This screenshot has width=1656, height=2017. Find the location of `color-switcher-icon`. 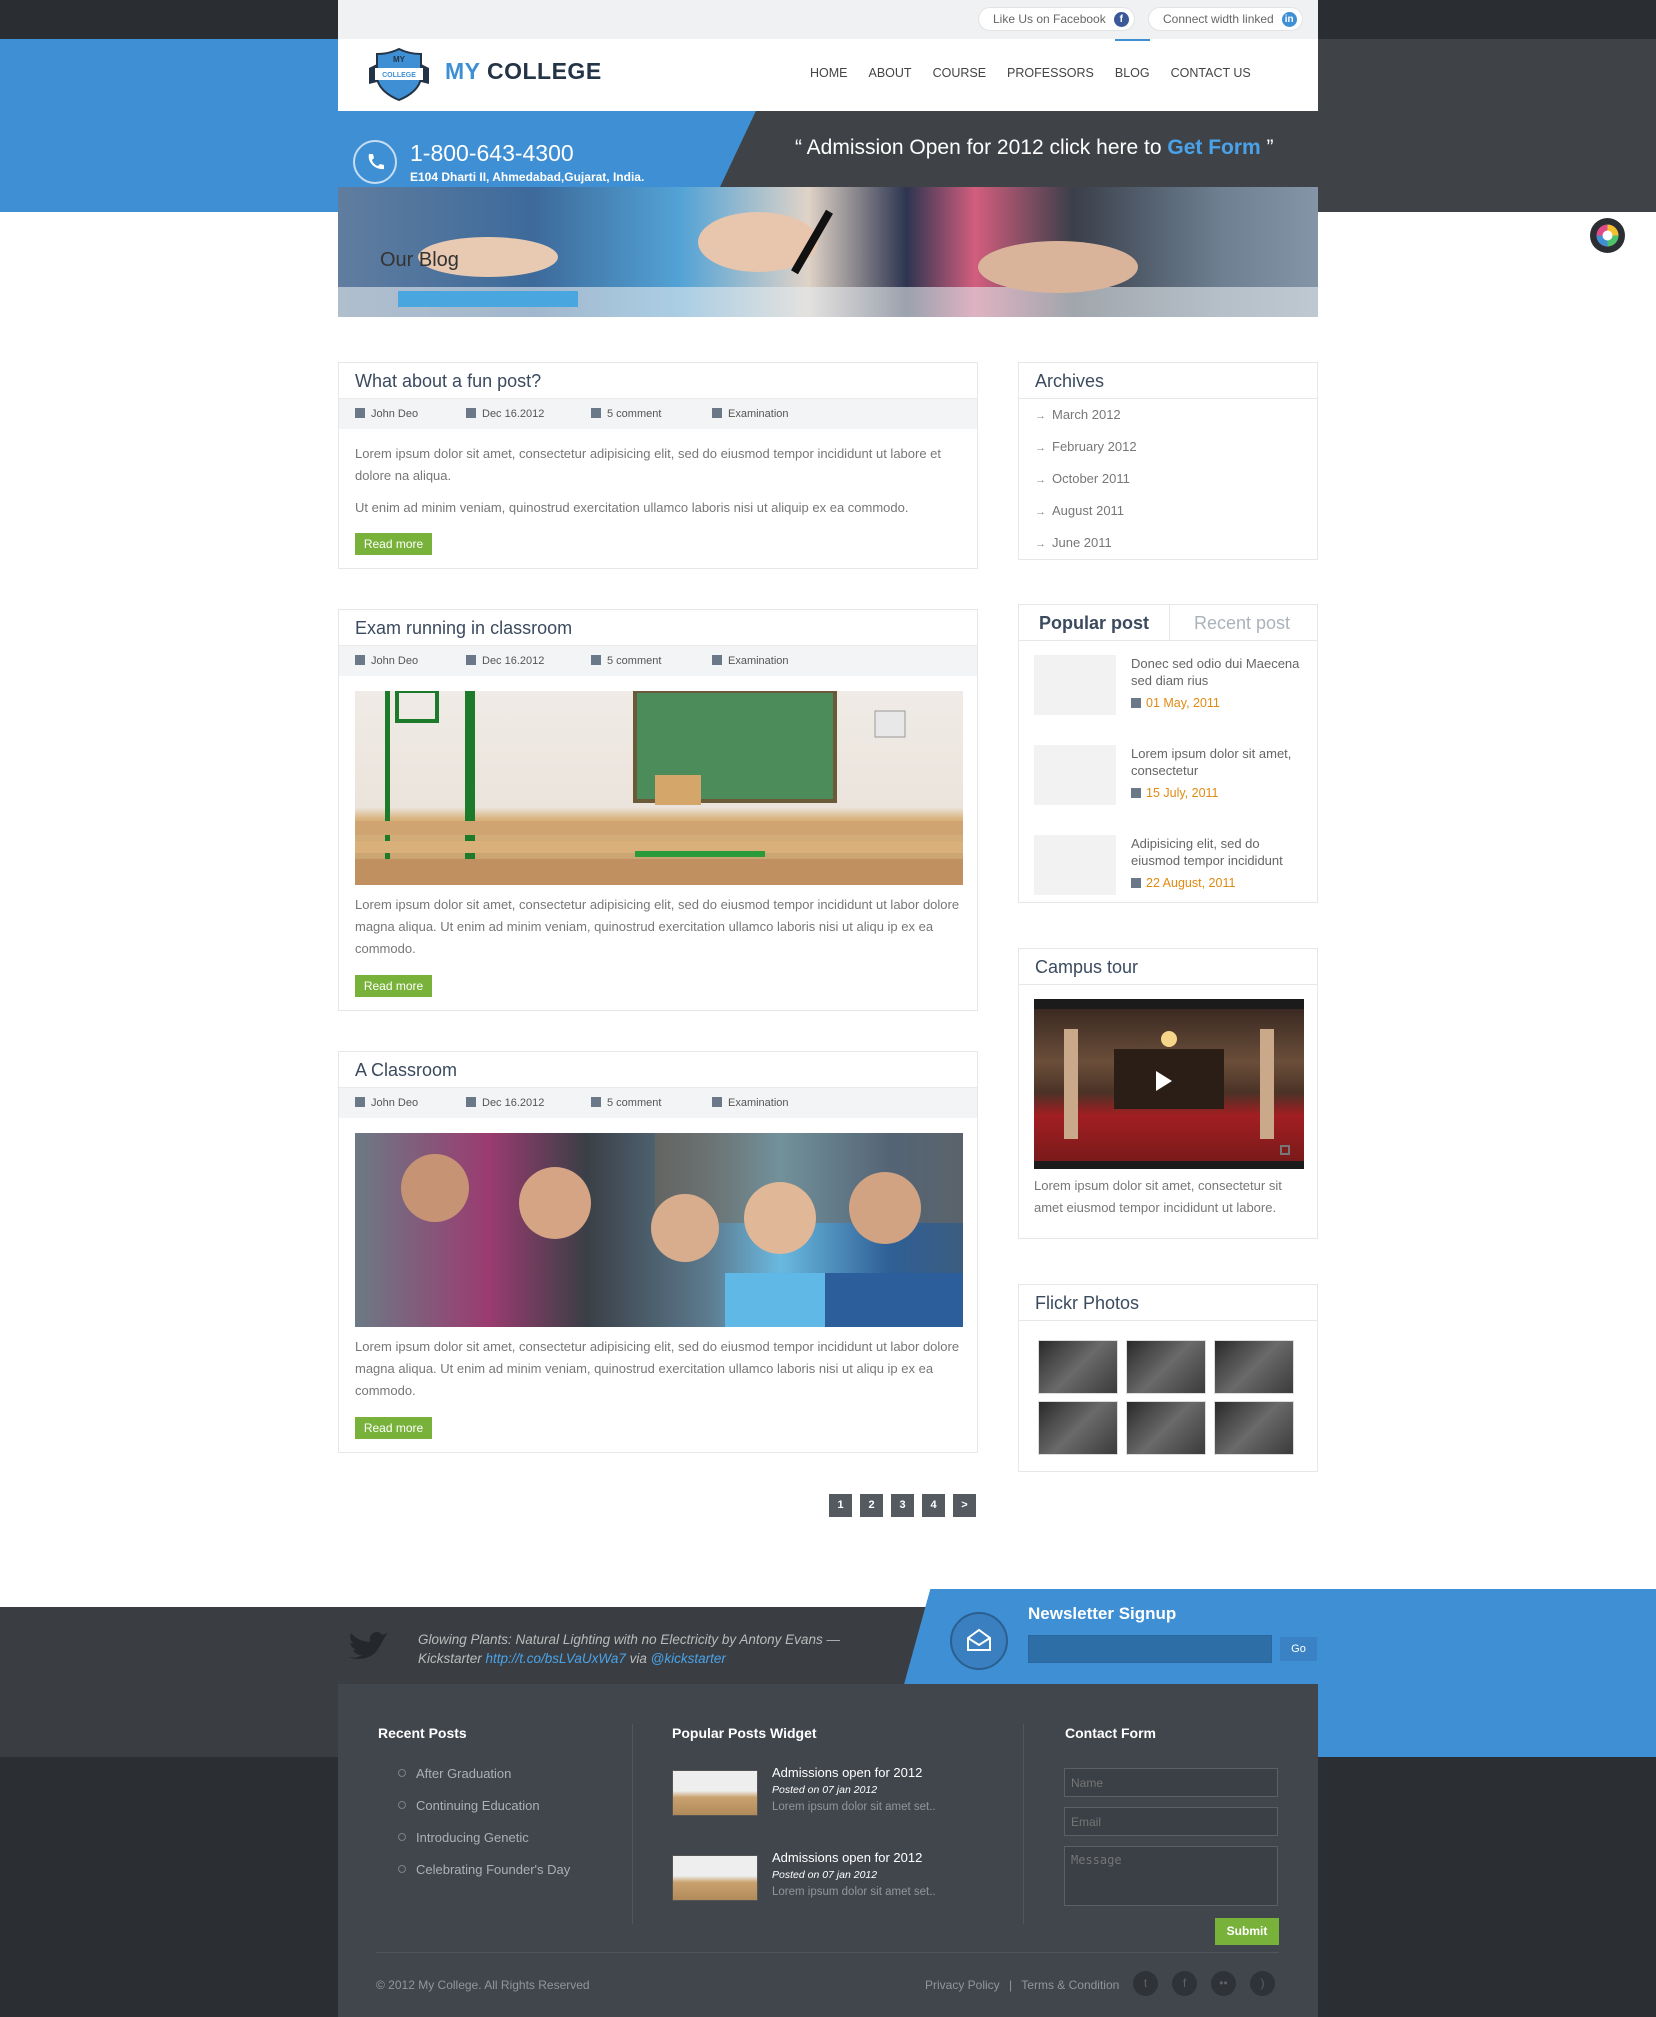

color-switcher-icon is located at coordinates (1607, 235).